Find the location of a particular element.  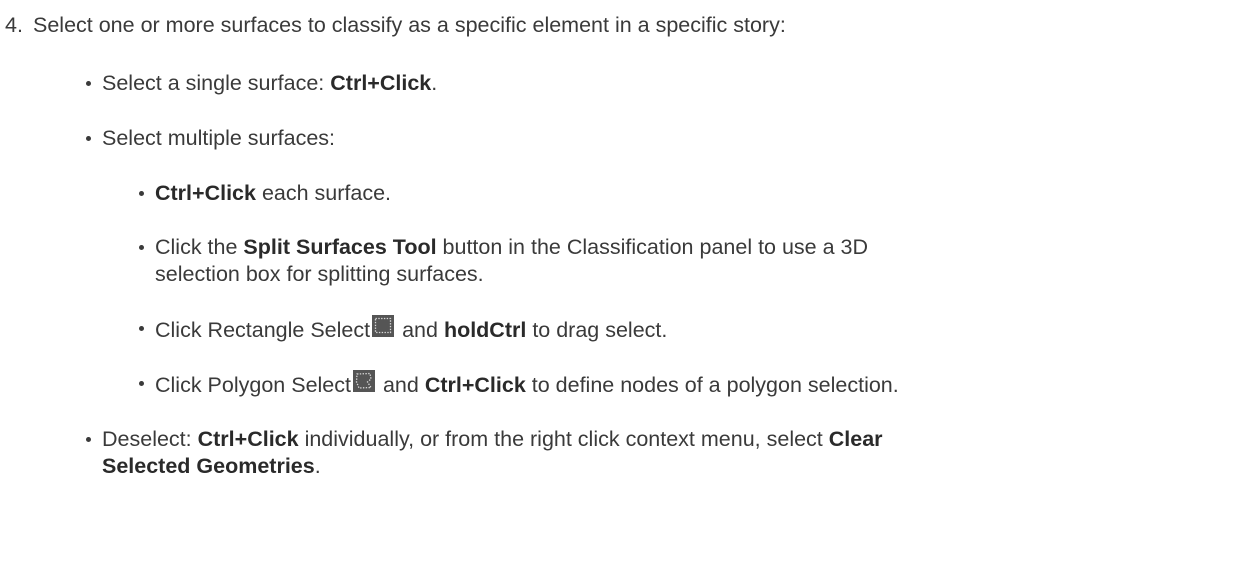

list-item-multiple-surfaces: Select multiple surfaces: is located at coordinates (219, 138).